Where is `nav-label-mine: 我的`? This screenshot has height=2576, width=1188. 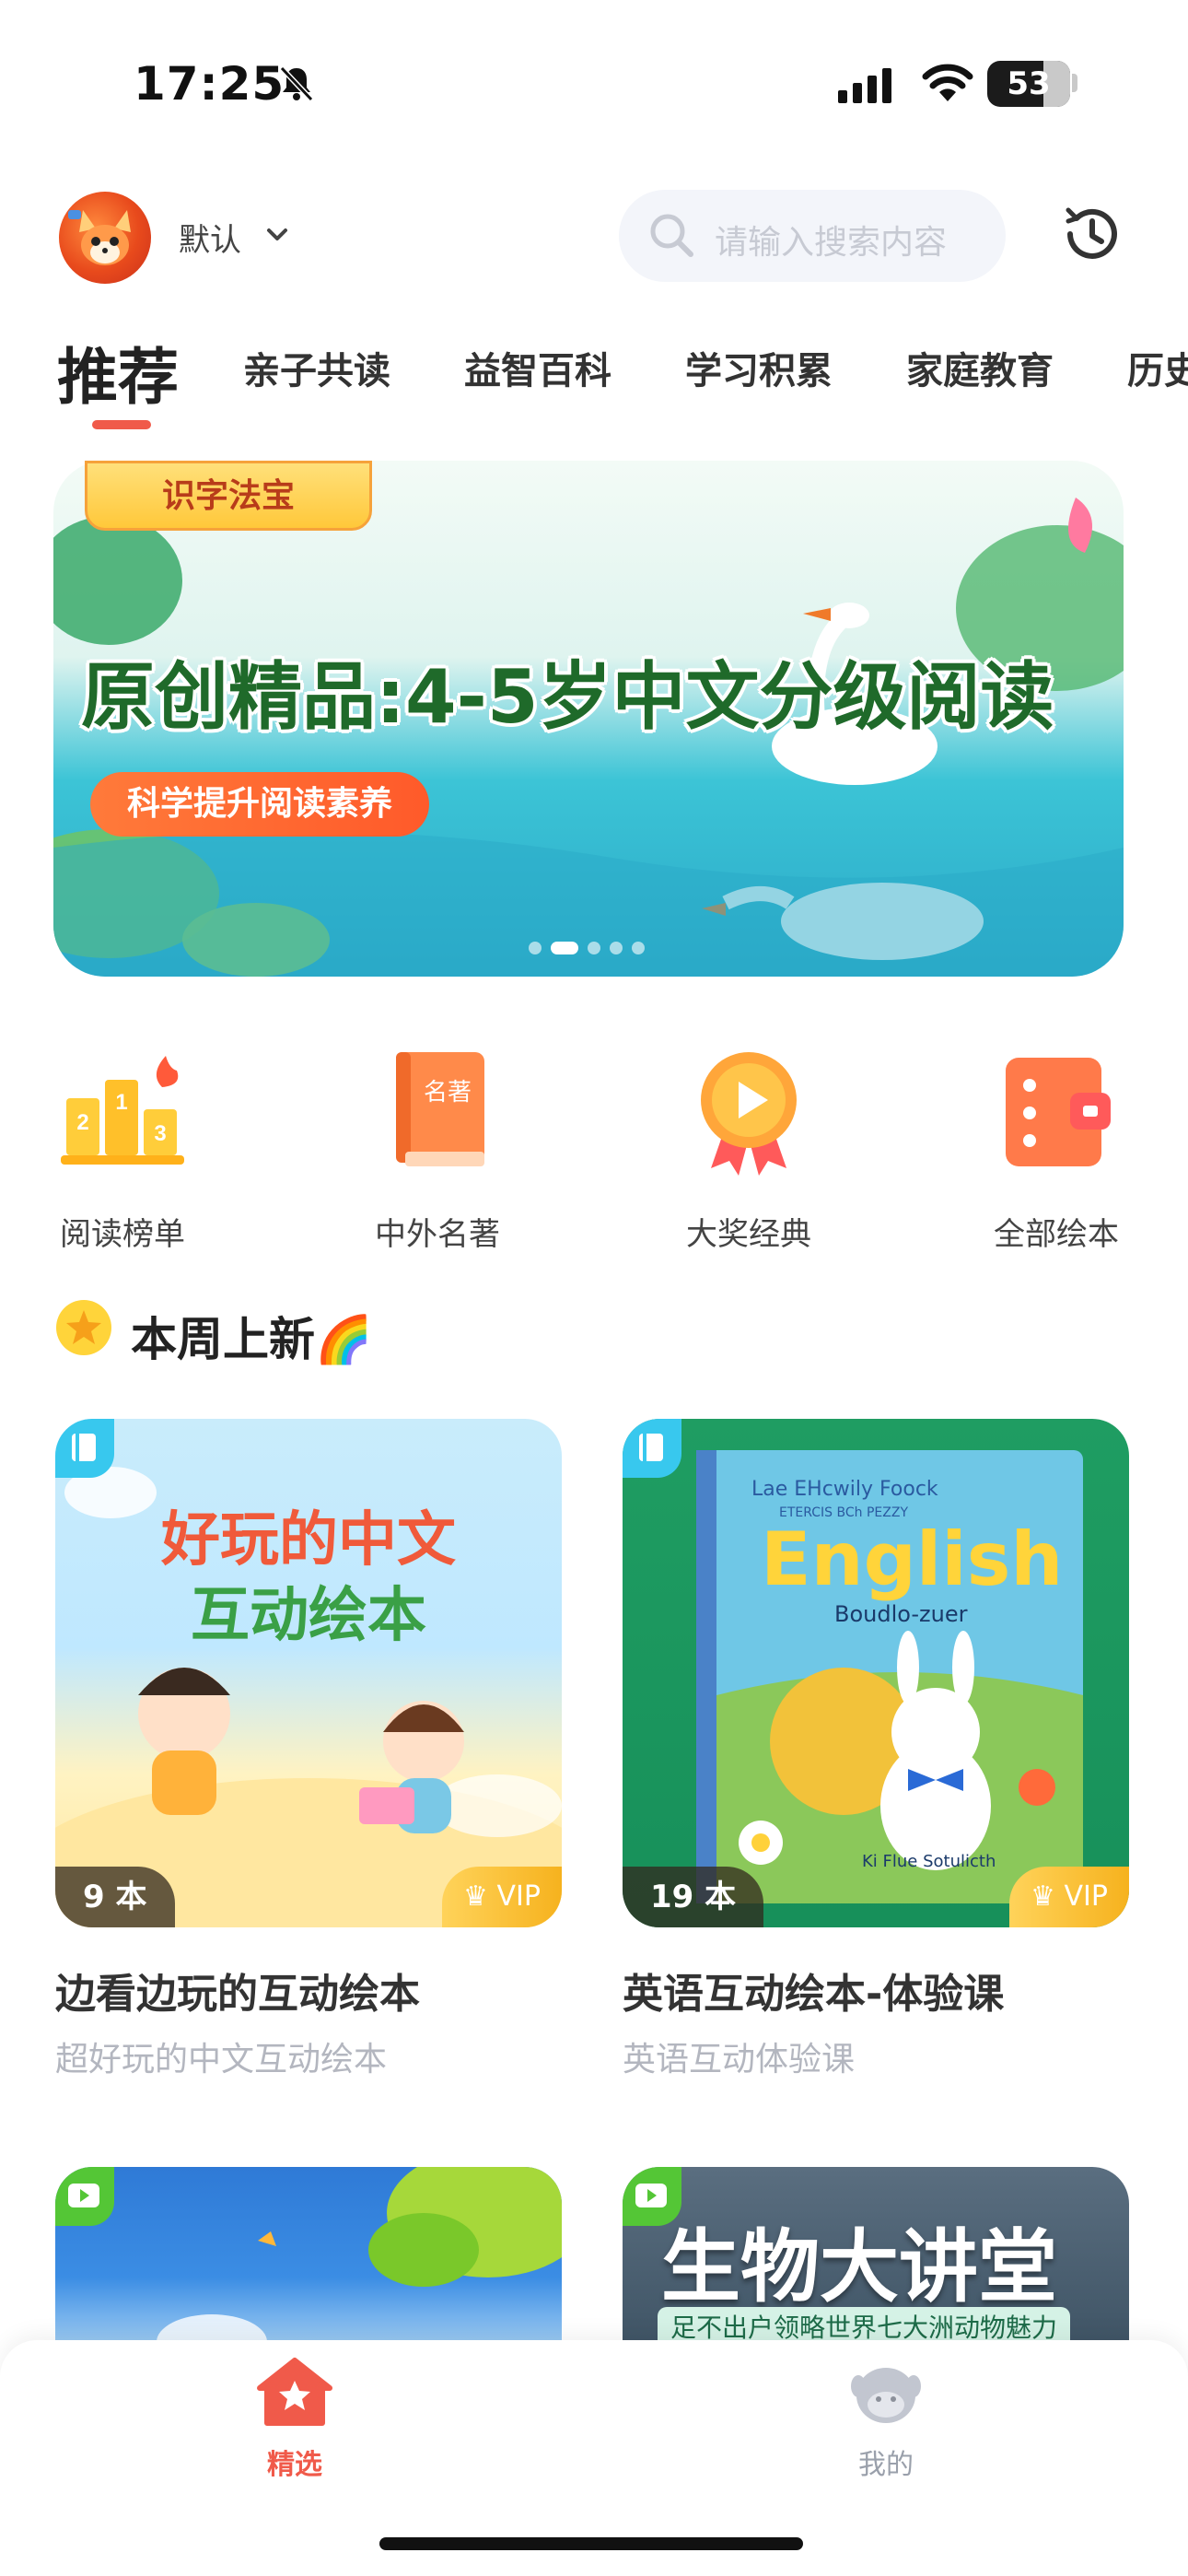 nav-label-mine: 我的 is located at coordinates (886, 2461).